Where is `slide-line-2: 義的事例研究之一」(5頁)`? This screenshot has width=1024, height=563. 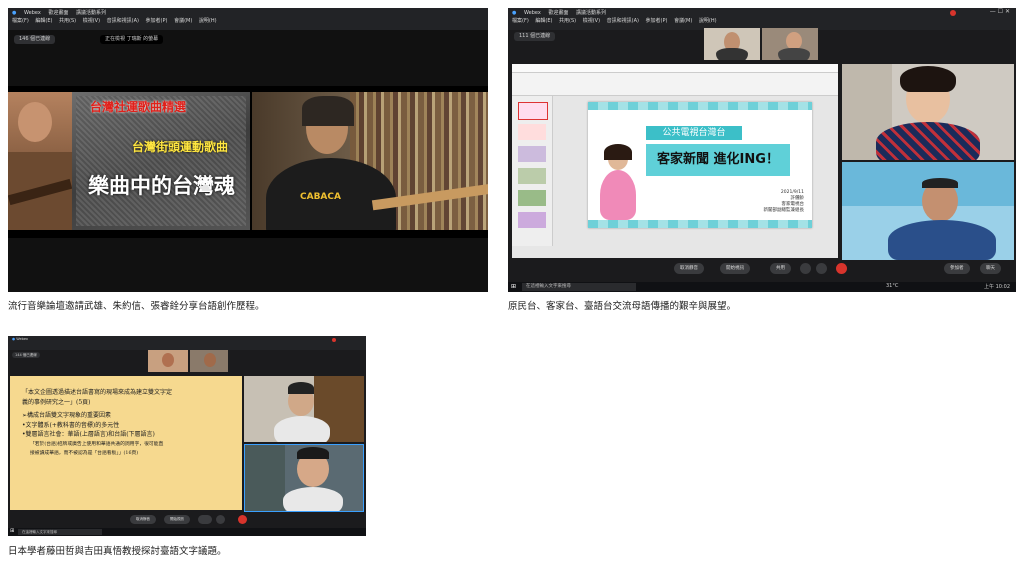 slide-line-2: 義的事例研究之一」(5頁) is located at coordinates (56, 402).